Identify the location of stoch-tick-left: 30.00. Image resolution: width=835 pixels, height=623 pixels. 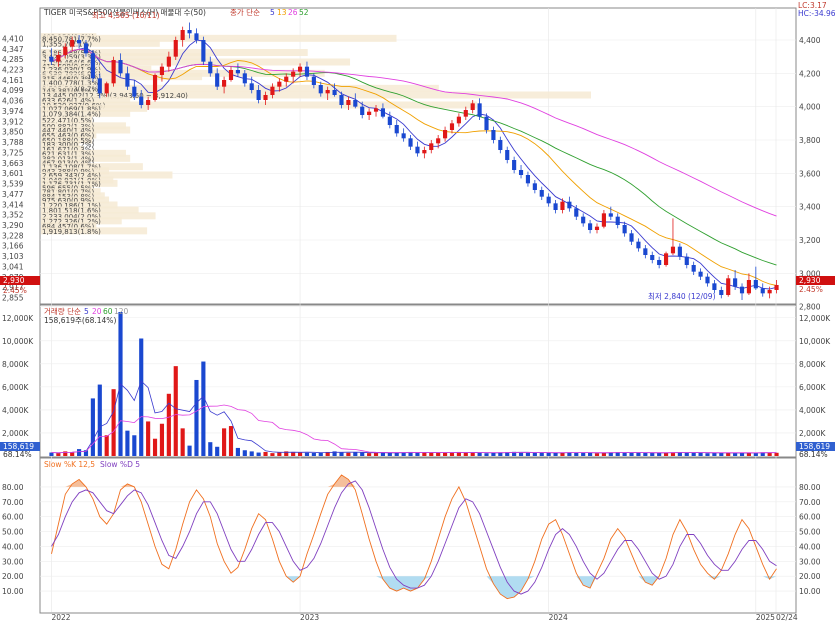
(13, 561).